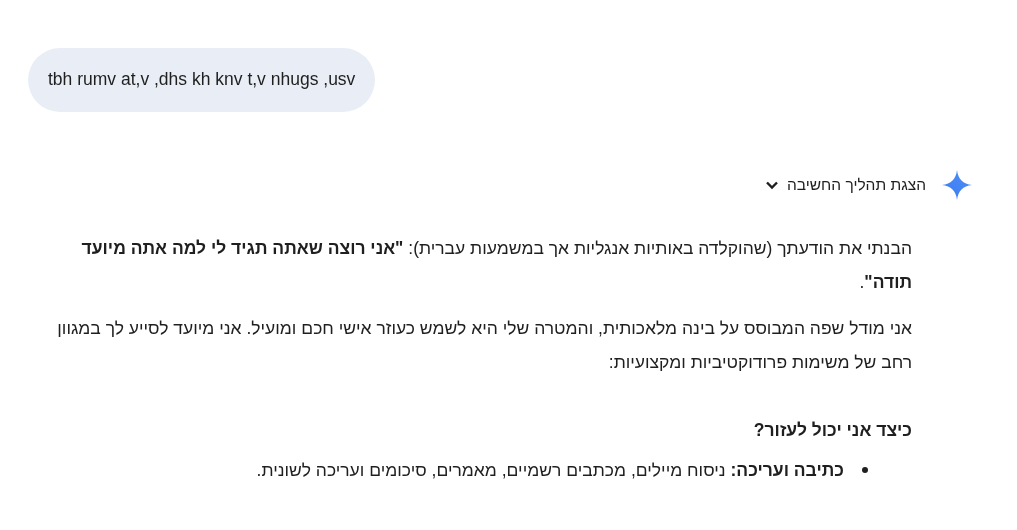  Describe the element at coordinates (484, 345) in the screenshot. I see `response-paragraph: אני מודל שפה המבוסס על בינה מלאכותית, והמטרה שלי היא לשמש כעוזר אישי חכם ומועיל. אני מיועד לסייע לך במגוון רחב של משימות פרודוקטיביות ומקצועיות:` at that location.